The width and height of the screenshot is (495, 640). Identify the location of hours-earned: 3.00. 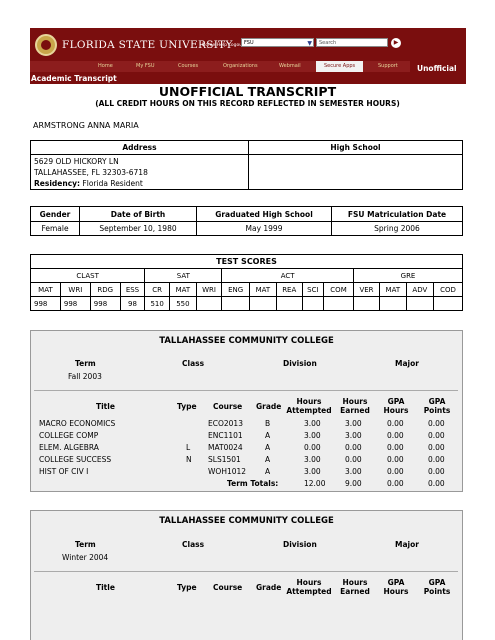
(353, 435).